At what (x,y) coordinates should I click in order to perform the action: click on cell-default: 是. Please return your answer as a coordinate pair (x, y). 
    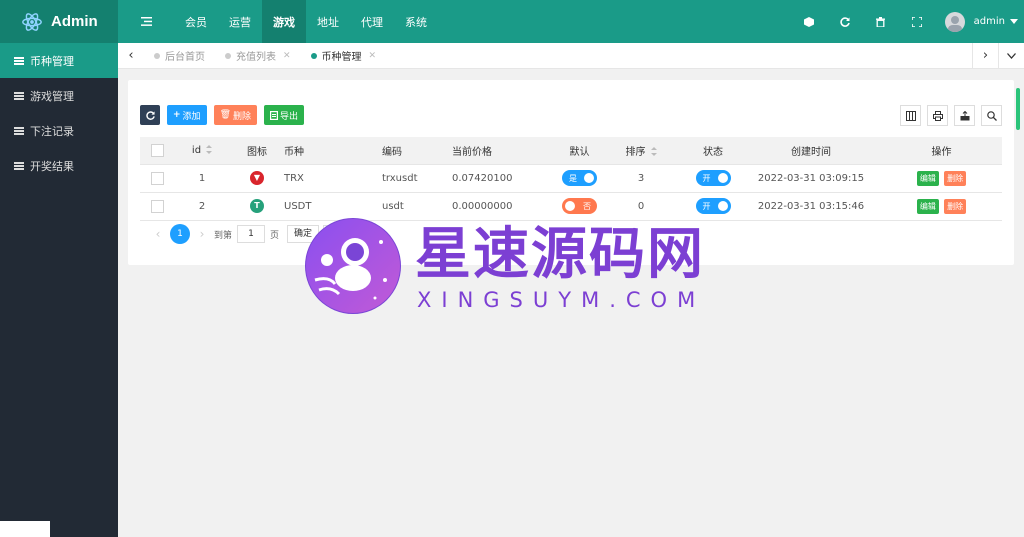
    Looking at the image, I should click on (579, 178).